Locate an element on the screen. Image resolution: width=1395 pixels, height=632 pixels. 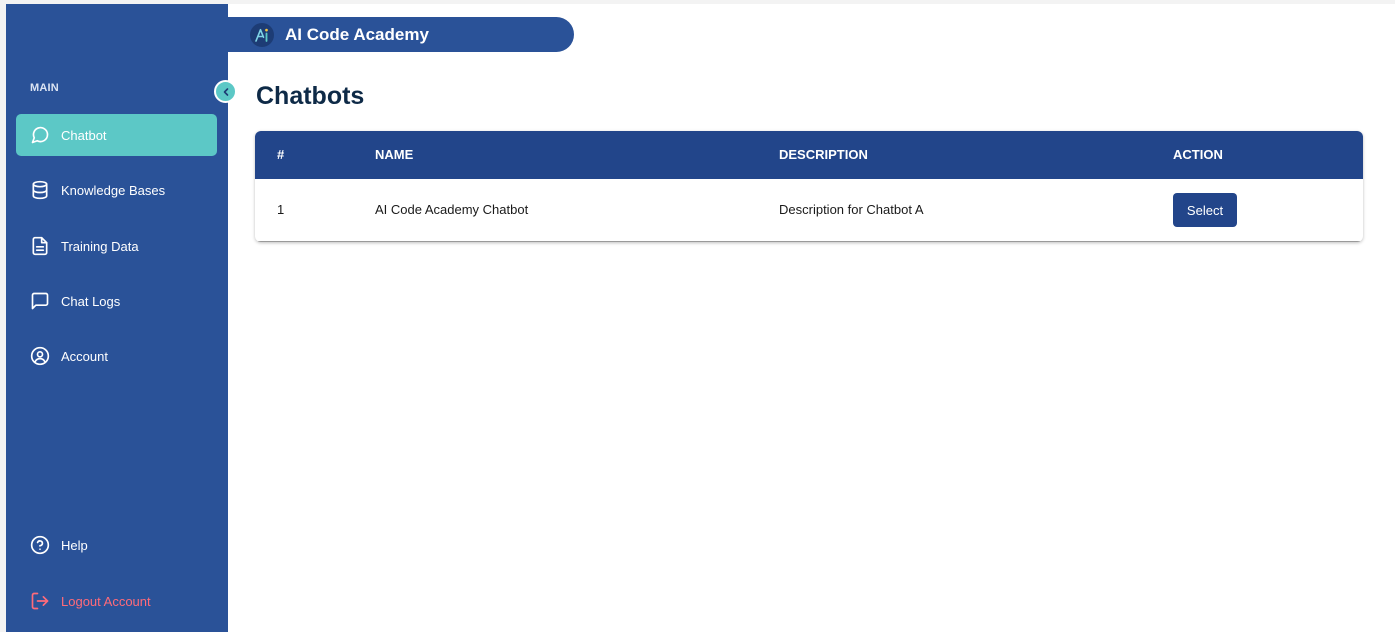
column-header-index: # is located at coordinates (281, 154).